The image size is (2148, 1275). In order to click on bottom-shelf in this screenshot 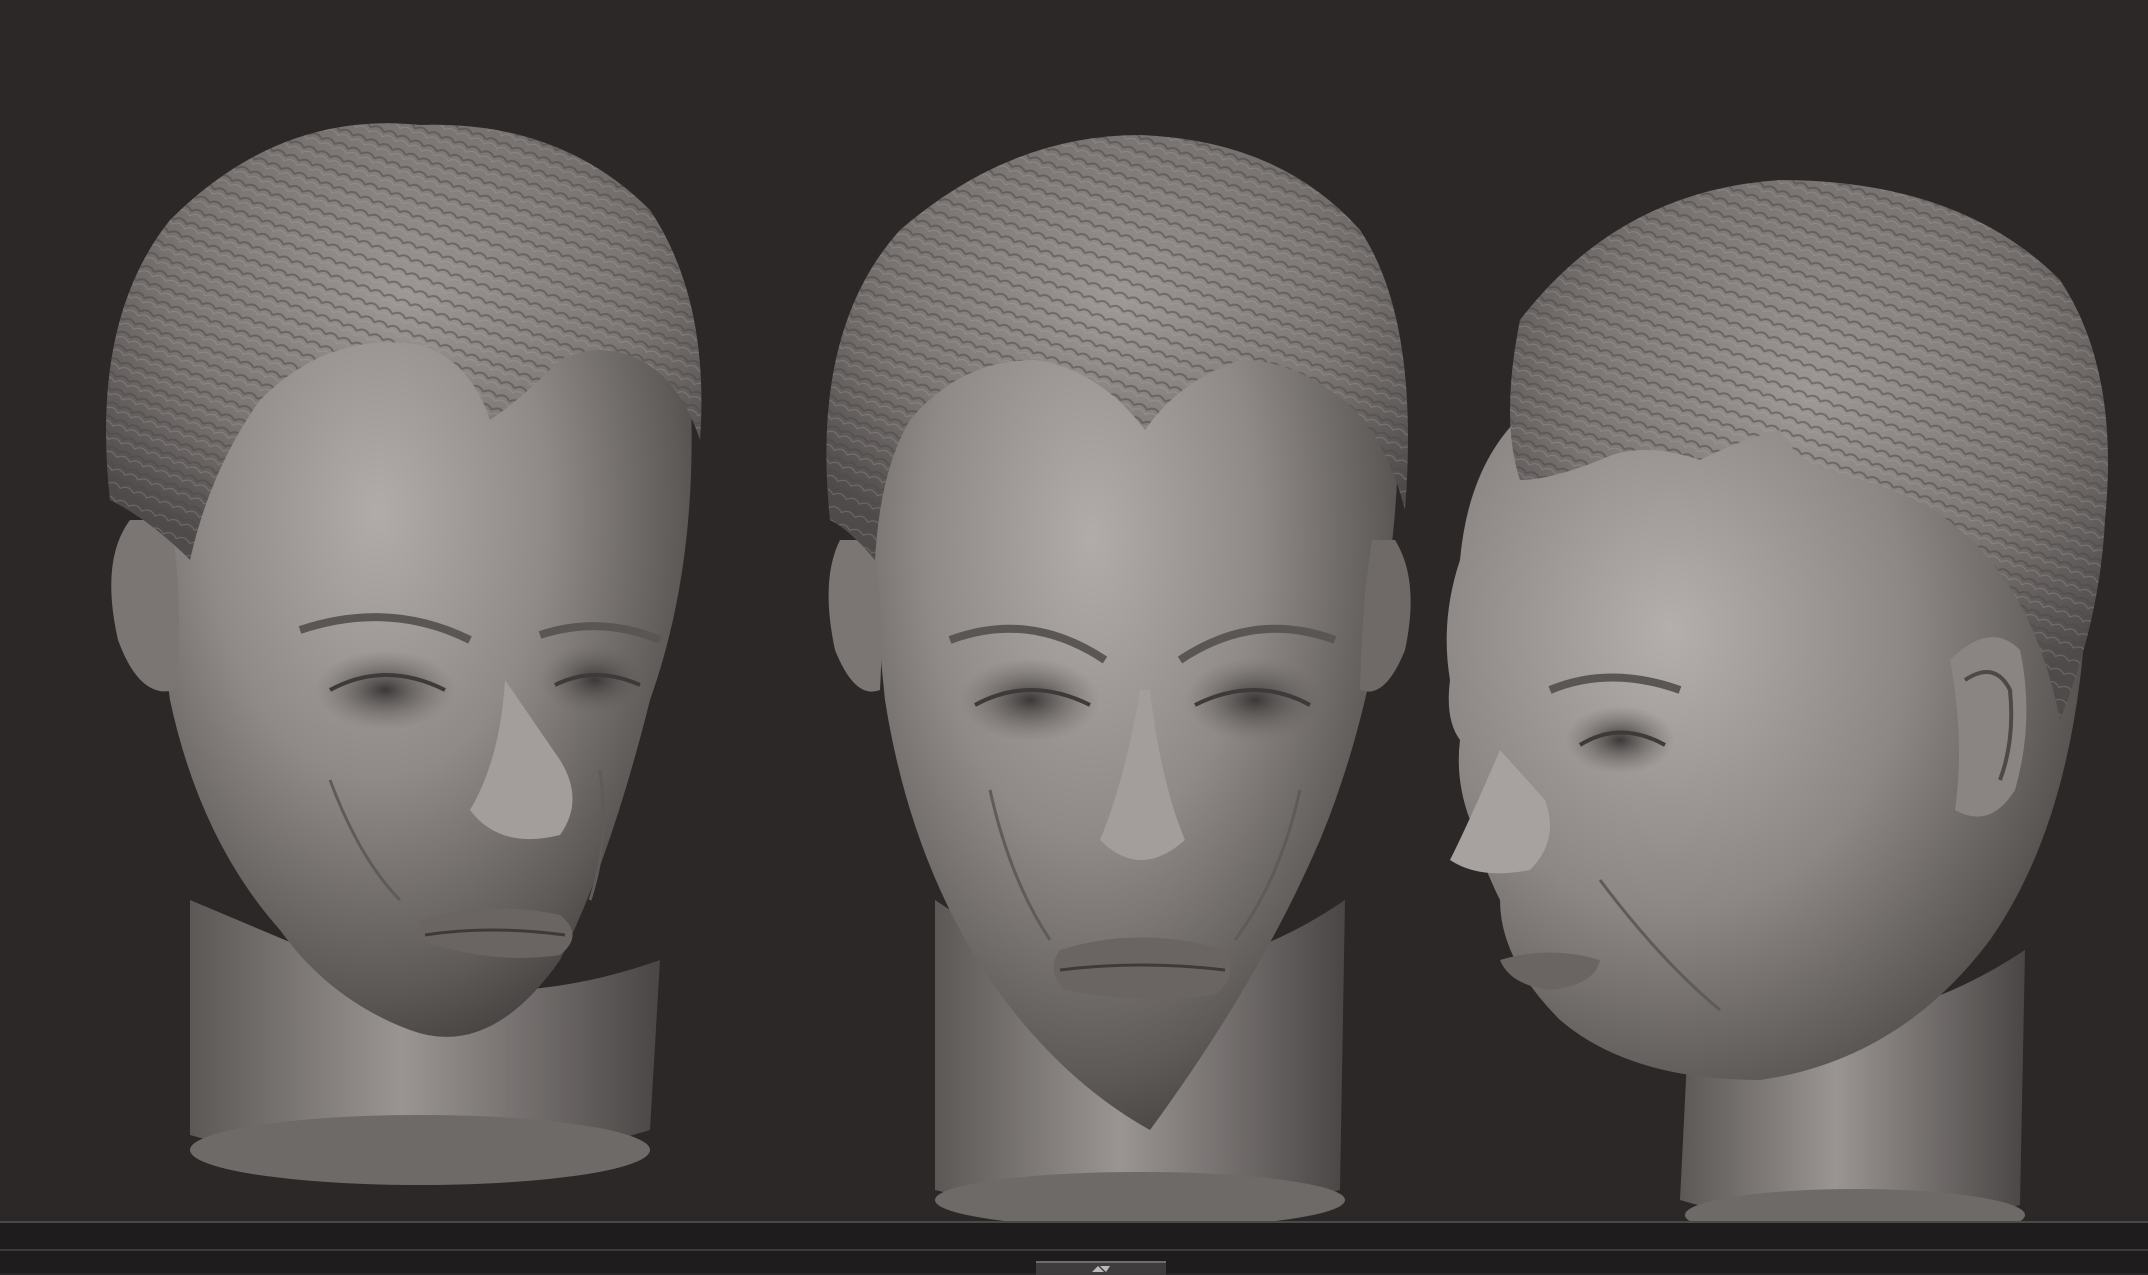, I will do `click(1074, 1248)`.